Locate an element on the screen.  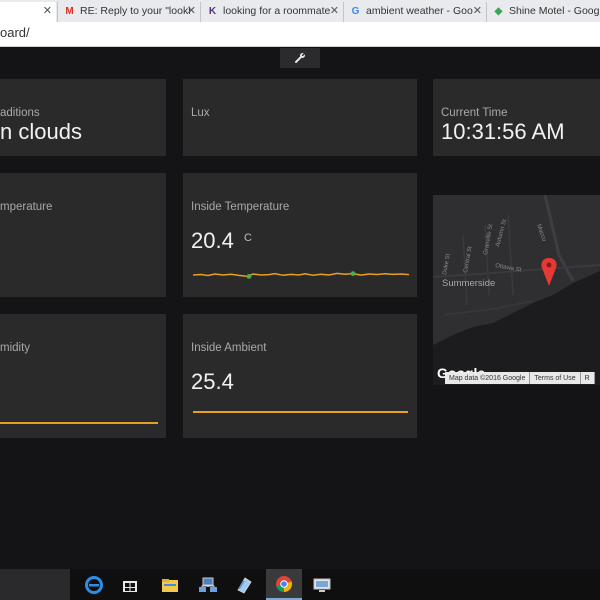
current-time-card: Current Time 10:31:56 AM is located at coordinates (516, 117).